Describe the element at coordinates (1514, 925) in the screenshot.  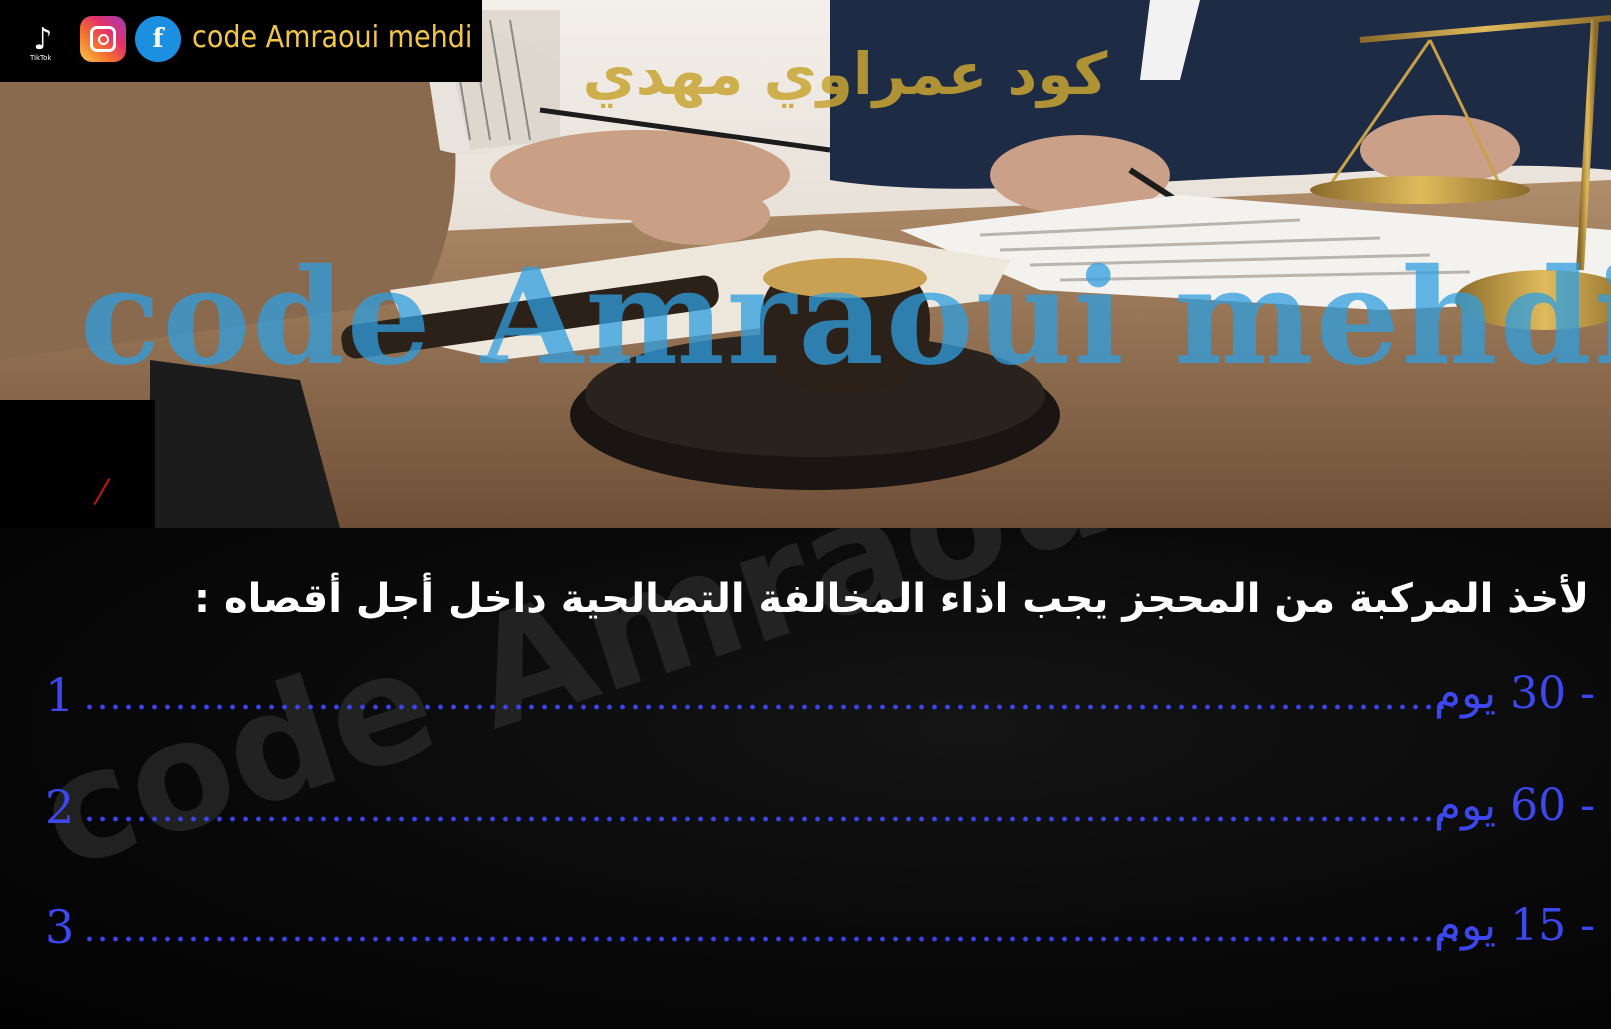
I see `answer-label: - 15 يوم` at that location.